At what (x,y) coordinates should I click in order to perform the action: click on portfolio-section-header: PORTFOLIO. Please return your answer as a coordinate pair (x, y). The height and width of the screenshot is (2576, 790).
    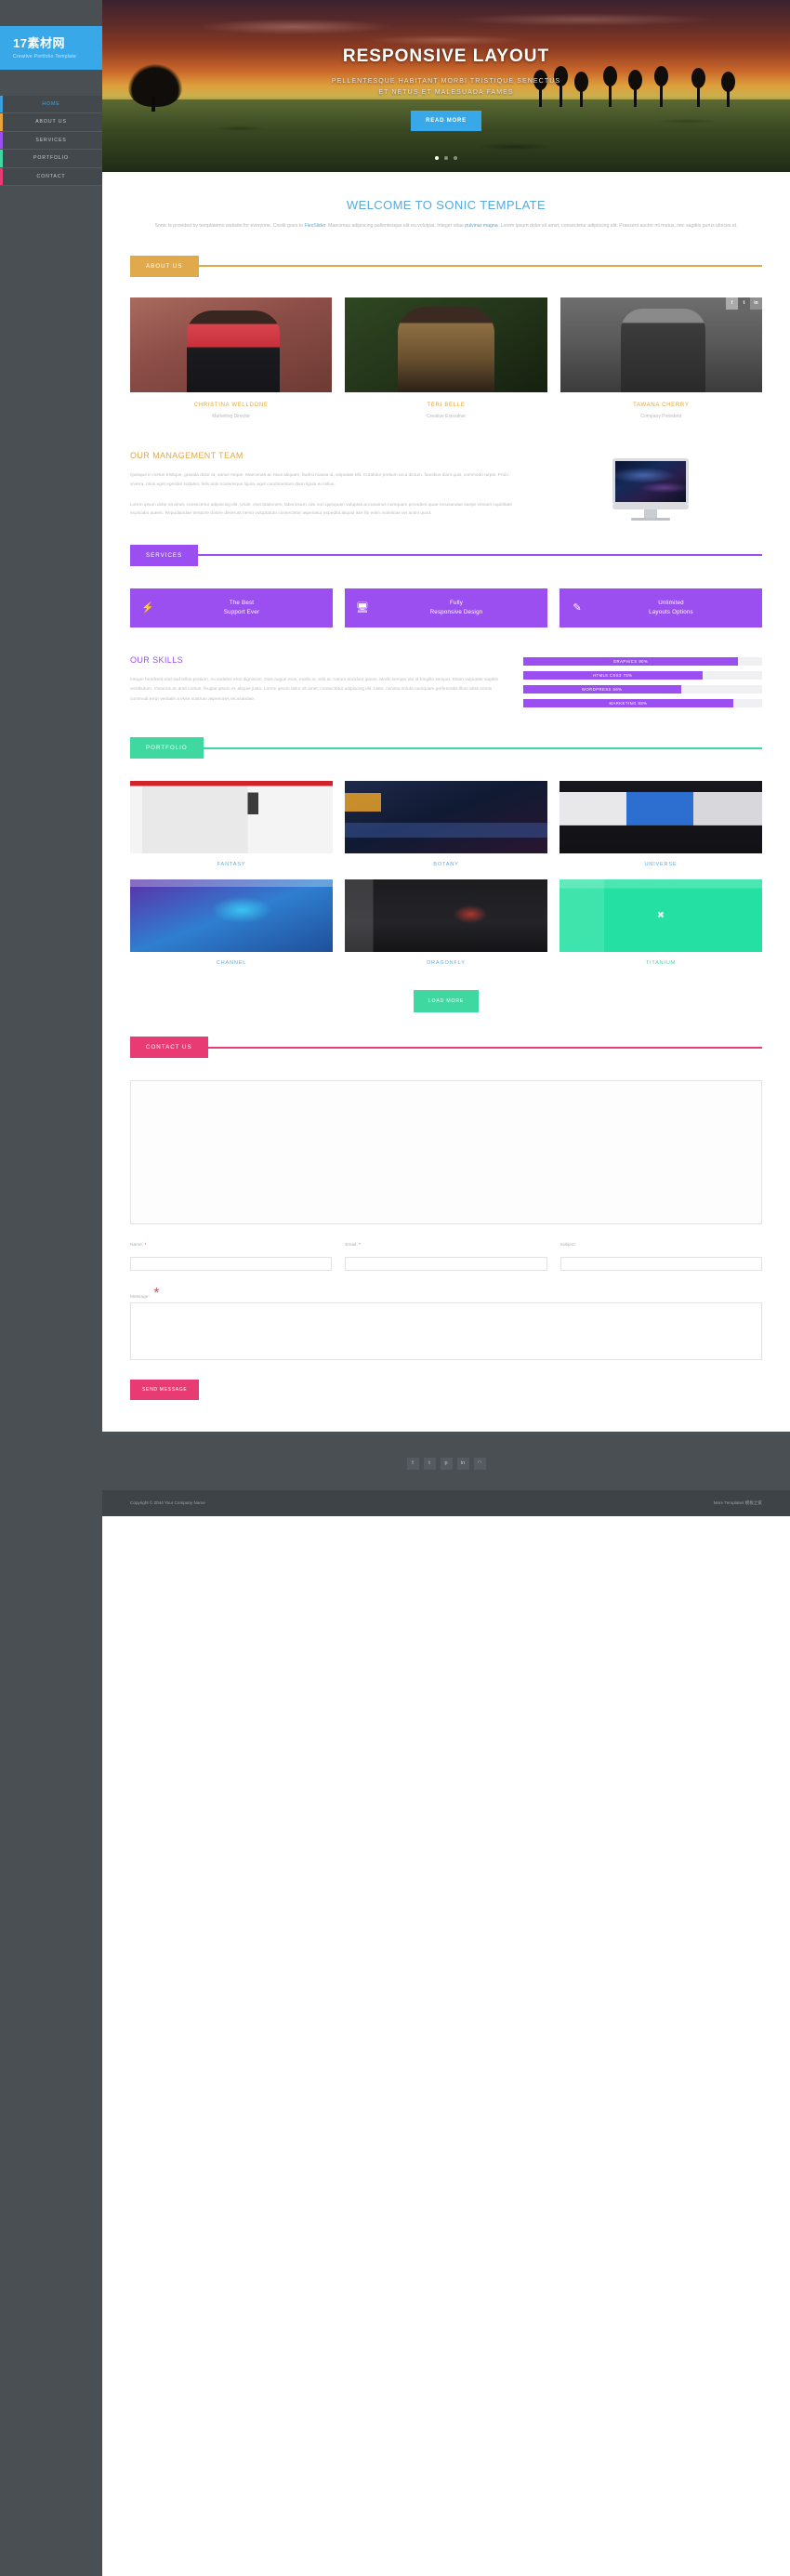
    Looking at the image, I should click on (446, 748).